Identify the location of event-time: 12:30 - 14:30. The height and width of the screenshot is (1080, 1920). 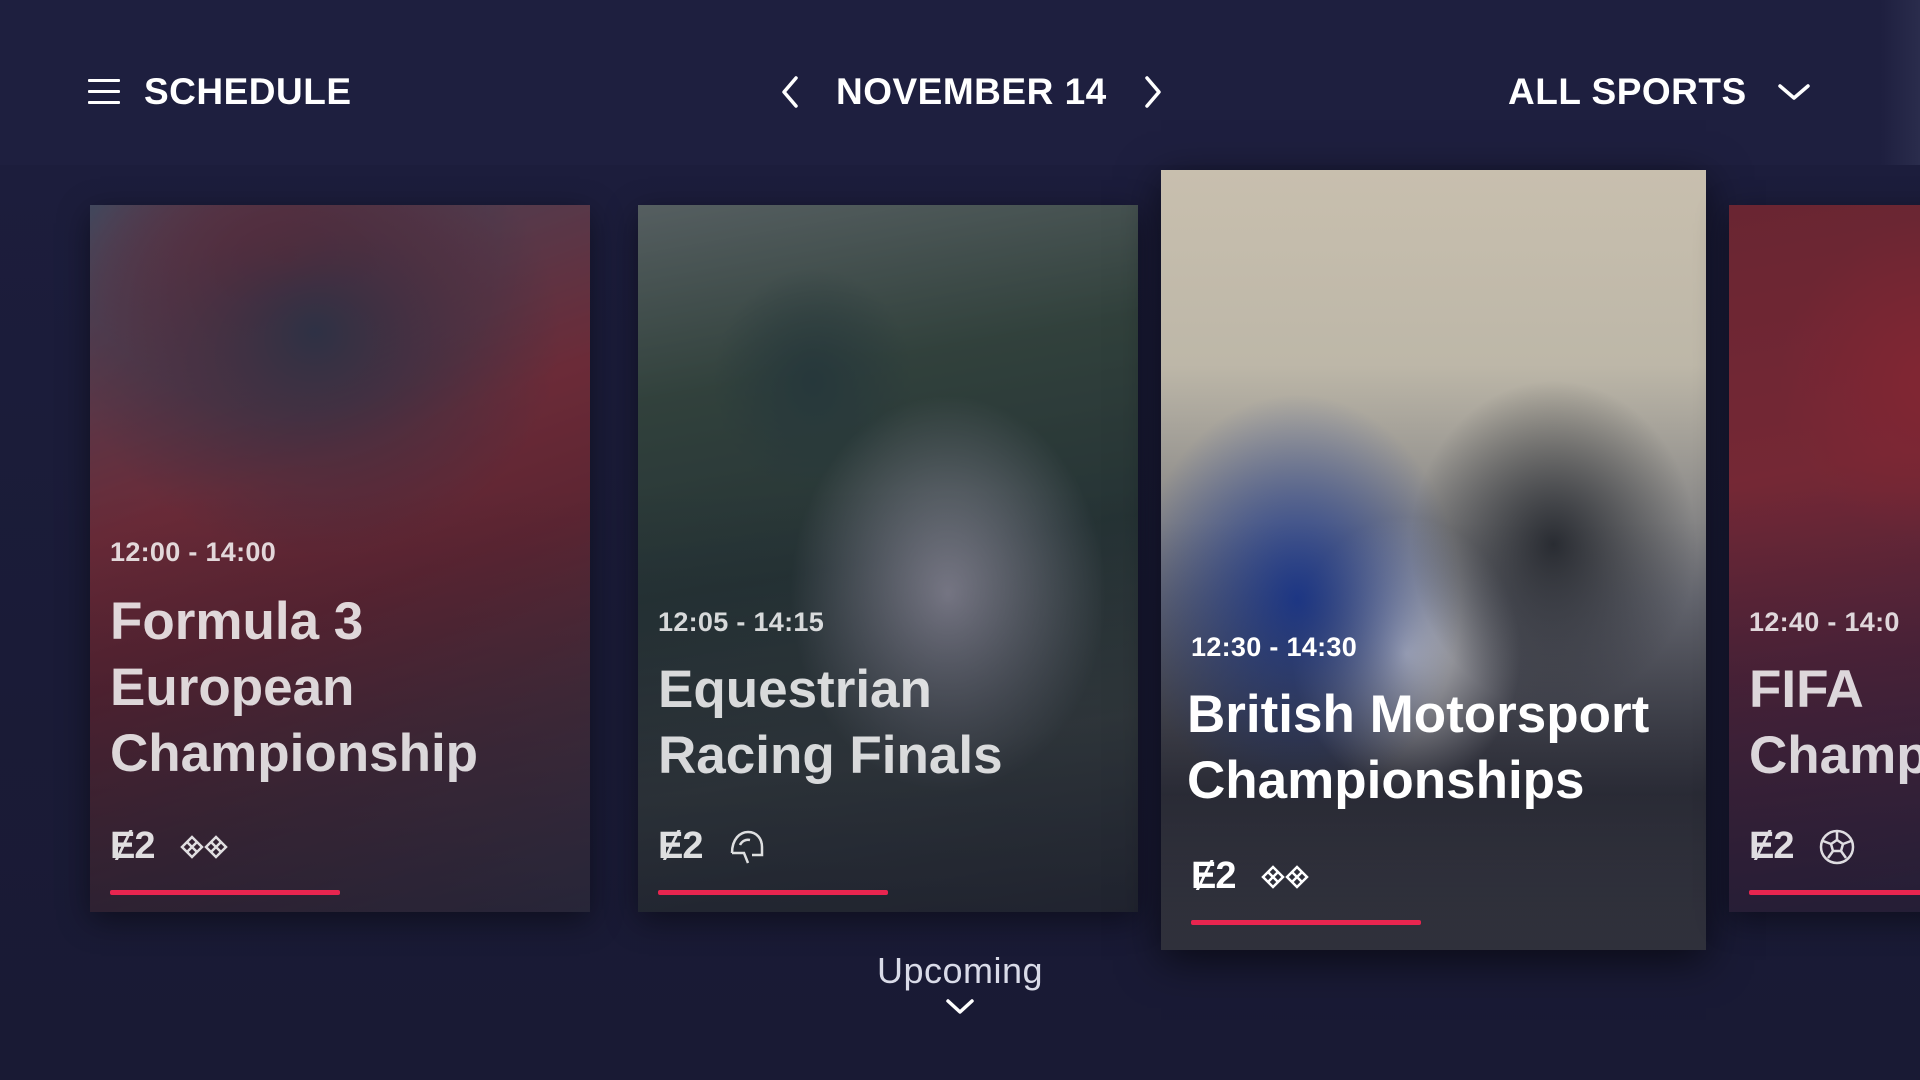
(1274, 647).